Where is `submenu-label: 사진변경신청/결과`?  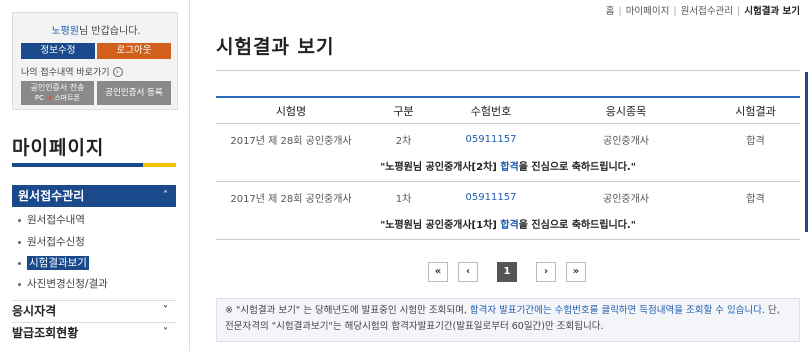
submenu-label: 사진변경신청/결과 is located at coordinates (67, 284).